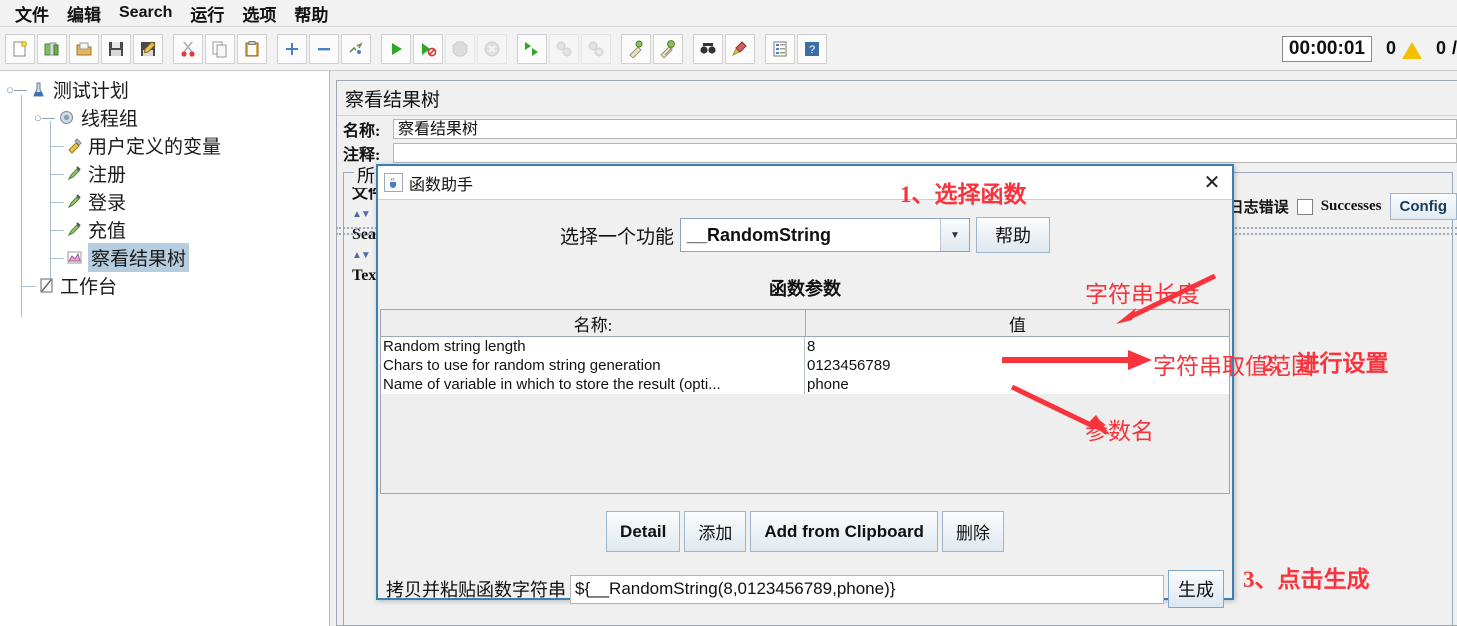 The image size is (1457, 626). I want to click on annotation-param-name: 参数名, so click(1119, 431).